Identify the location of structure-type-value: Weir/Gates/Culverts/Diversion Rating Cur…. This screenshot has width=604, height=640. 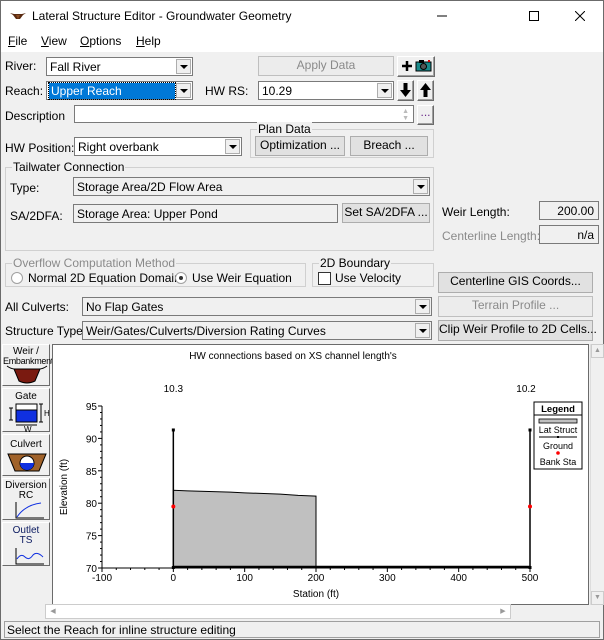
(206, 331).